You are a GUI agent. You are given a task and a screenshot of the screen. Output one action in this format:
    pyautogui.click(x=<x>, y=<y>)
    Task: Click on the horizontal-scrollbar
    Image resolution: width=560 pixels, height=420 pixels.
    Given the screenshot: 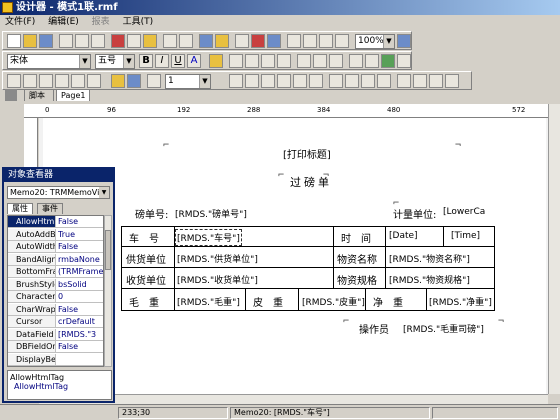 What is the action you would take?
    pyautogui.click(x=293, y=399)
    